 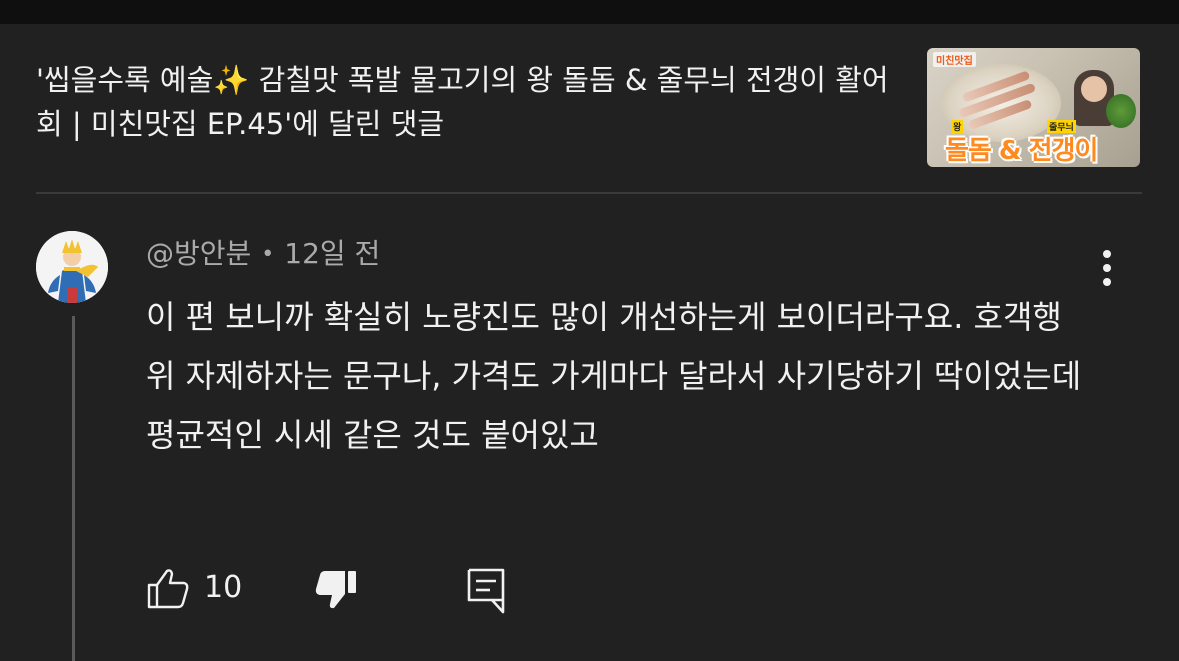 I want to click on like-count: 10, so click(x=223, y=587).